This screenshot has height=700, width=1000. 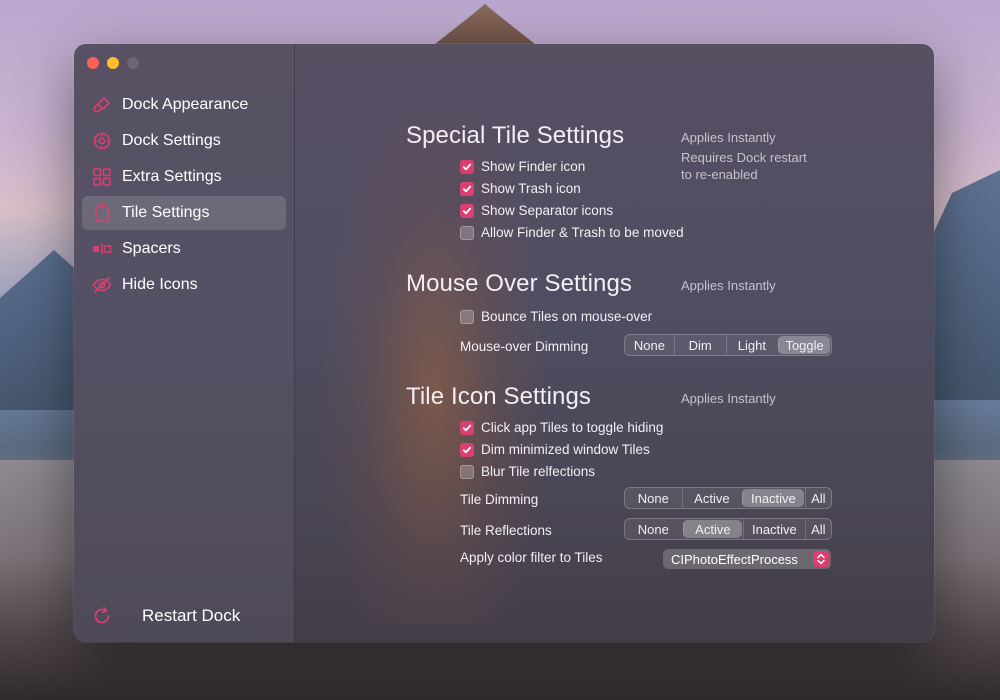 What do you see at coordinates (538, 471) in the screenshot?
I see `checkbox-label: Blur Tile relfections` at bounding box center [538, 471].